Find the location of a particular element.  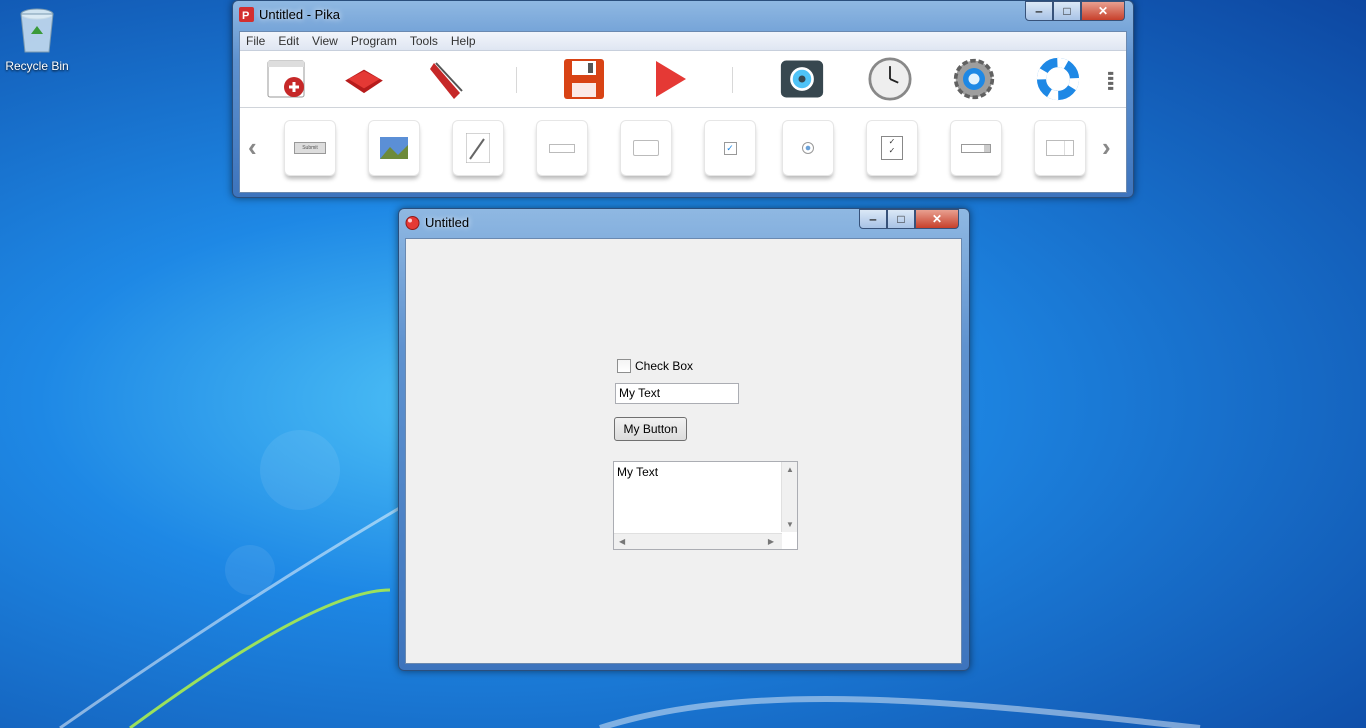

checklist-widget-icon: ✓ ✓ is located at coordinates (892, 148).